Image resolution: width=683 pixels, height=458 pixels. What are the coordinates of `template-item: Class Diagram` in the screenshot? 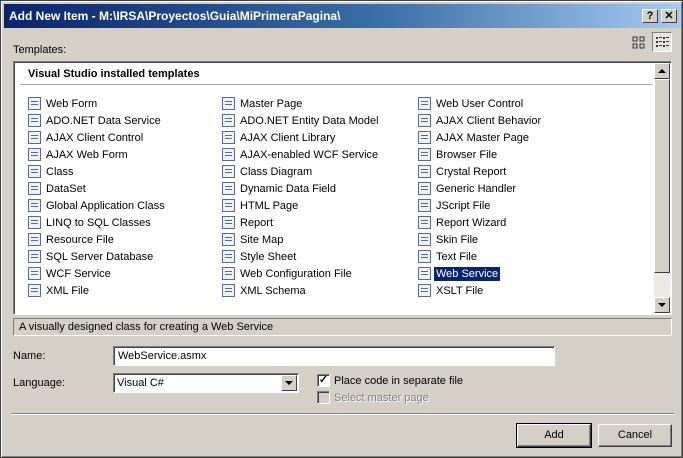 It's located at (301, 171).